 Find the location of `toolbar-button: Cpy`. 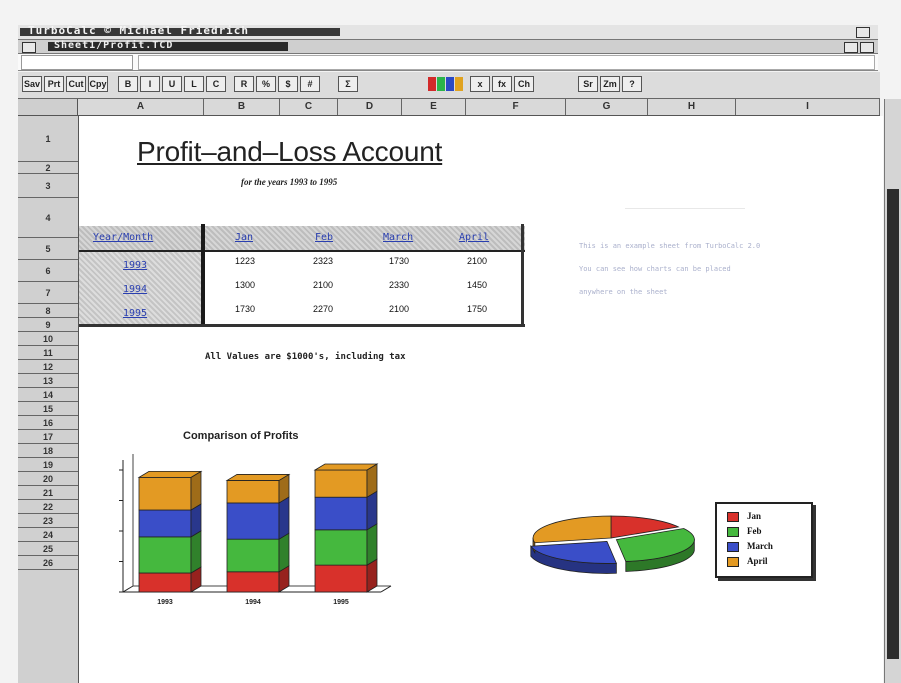

toolbar-button: Cpy is located at coordinates (98, 84).